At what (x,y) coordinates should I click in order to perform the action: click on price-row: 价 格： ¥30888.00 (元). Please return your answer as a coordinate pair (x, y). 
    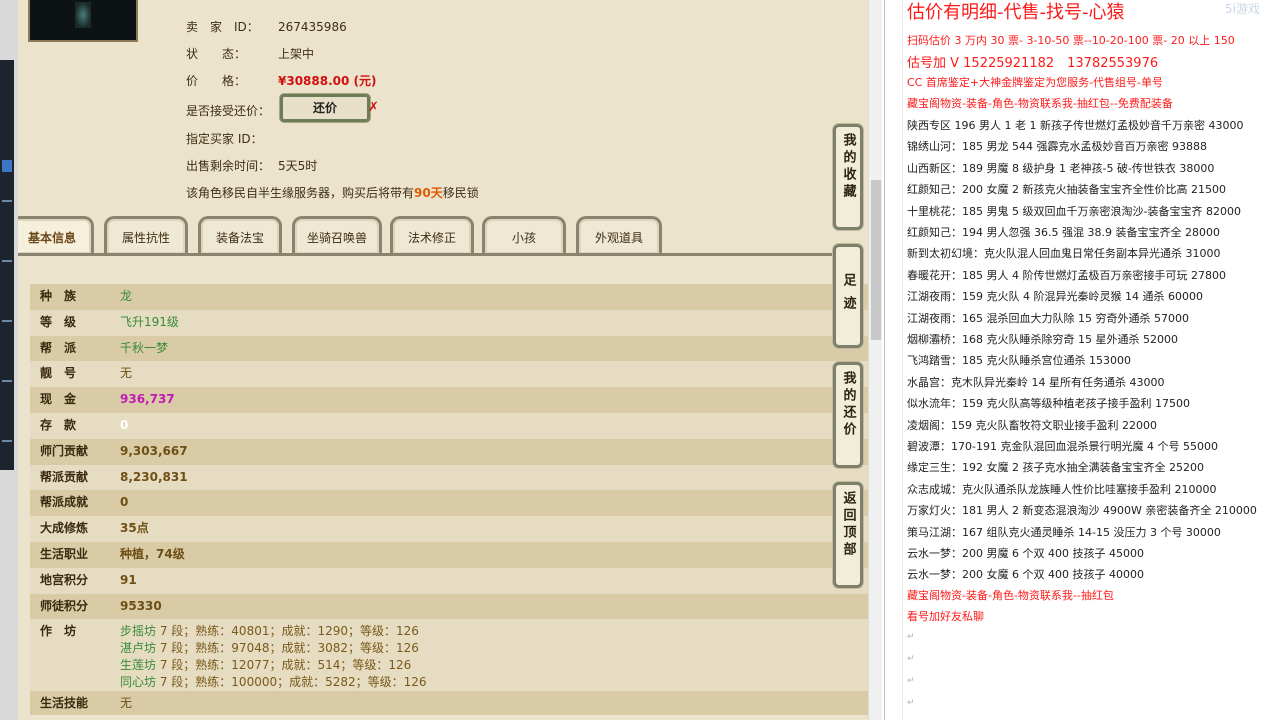
    Looking at the image, I should click on (281, 80).